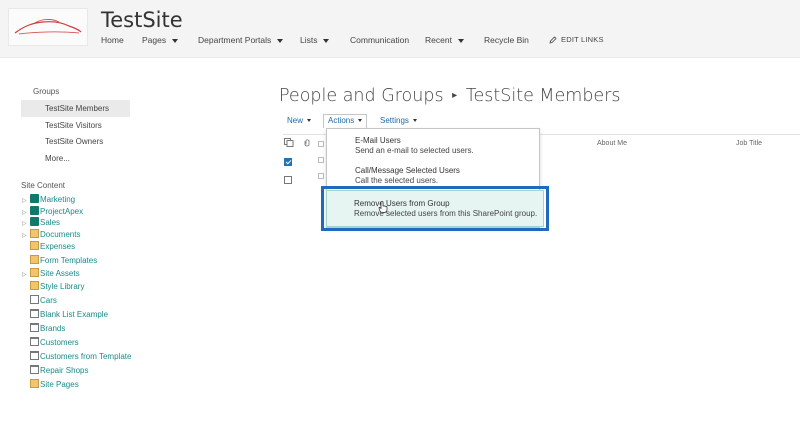  I want to click on pencil-icon, so click(553, 40).